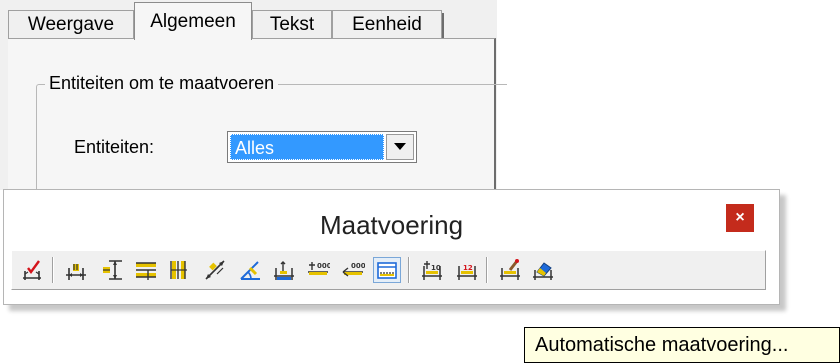 This screenshot has width=840, height=363. I want to click on horizontal-ordinate-button: 000, so click(318, 270).